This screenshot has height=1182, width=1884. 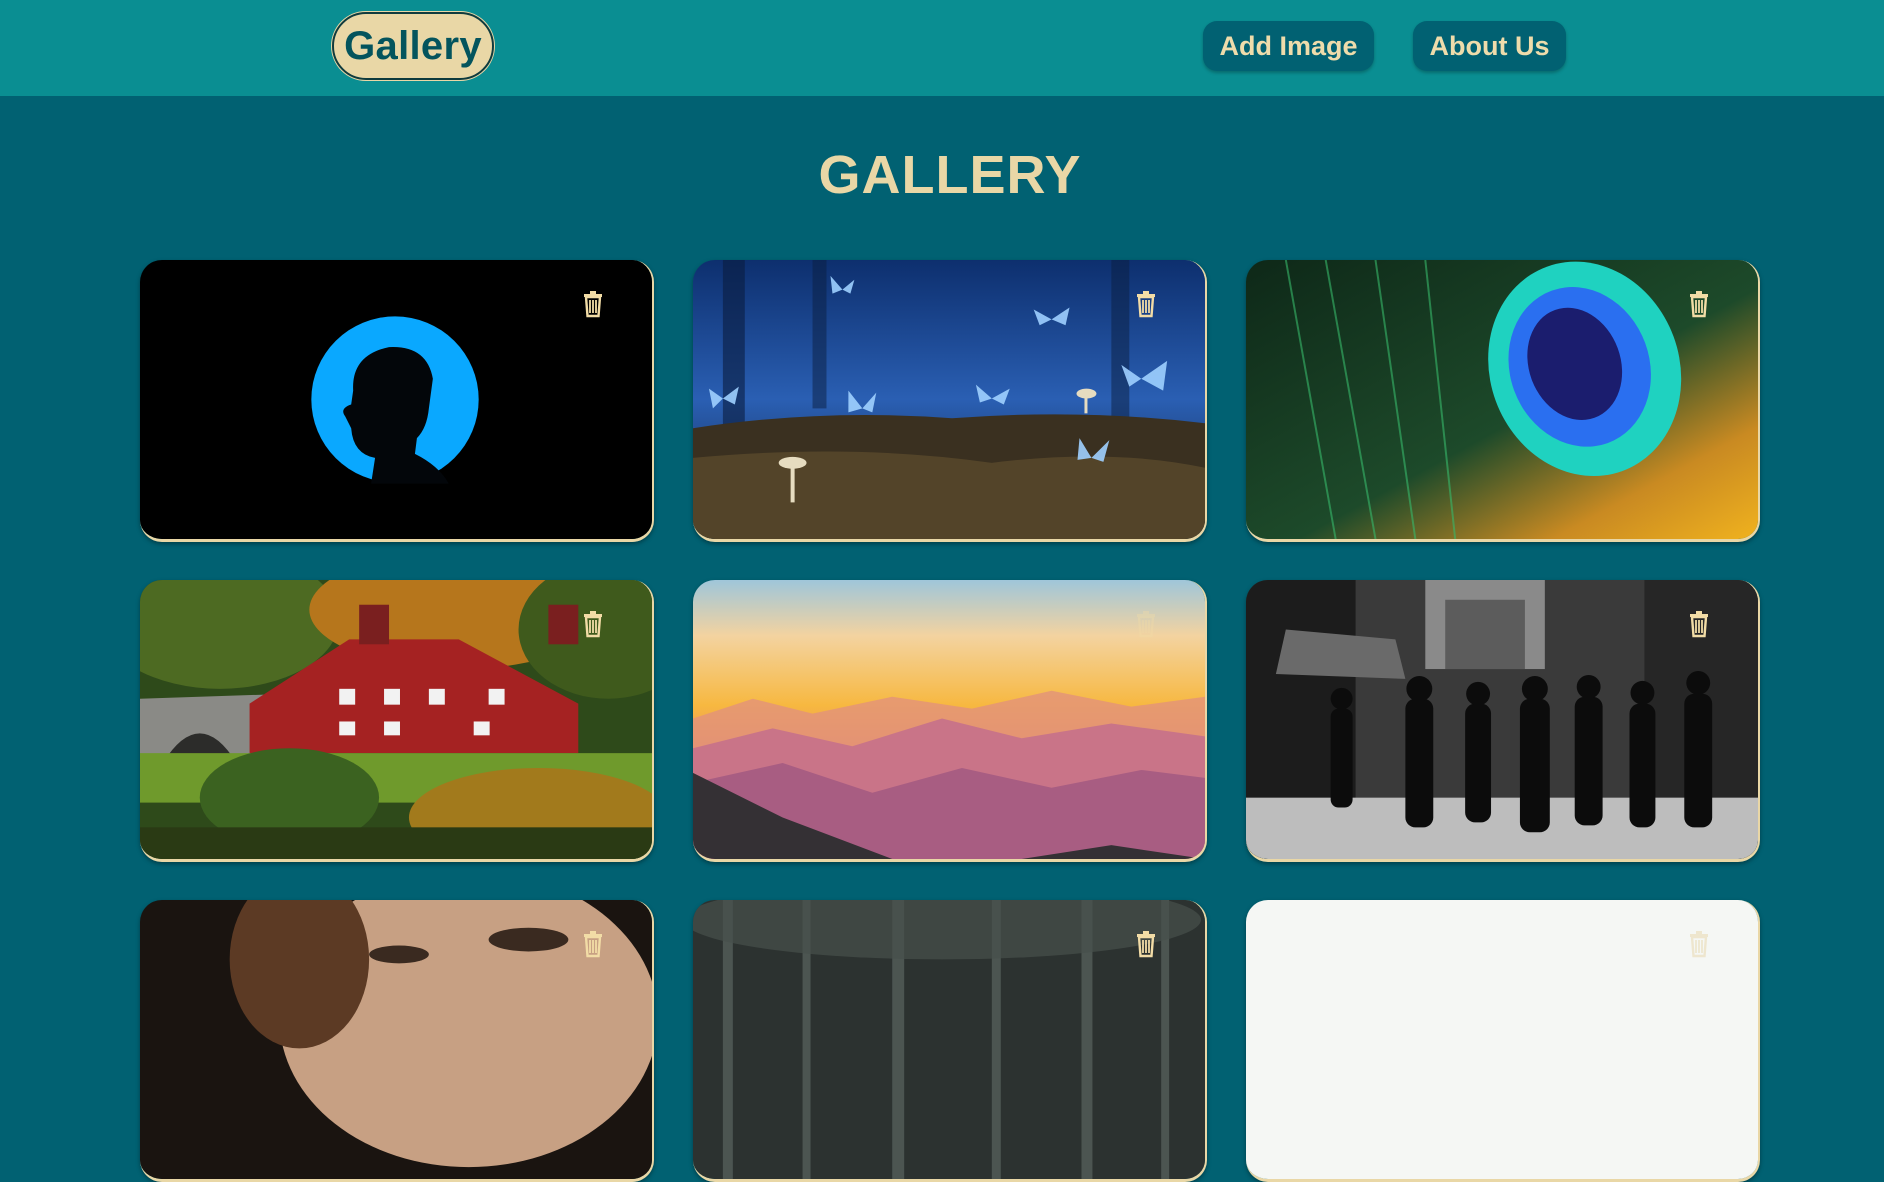 I want to click on add-image-button: Add Image, so click(x=1288, y=46).